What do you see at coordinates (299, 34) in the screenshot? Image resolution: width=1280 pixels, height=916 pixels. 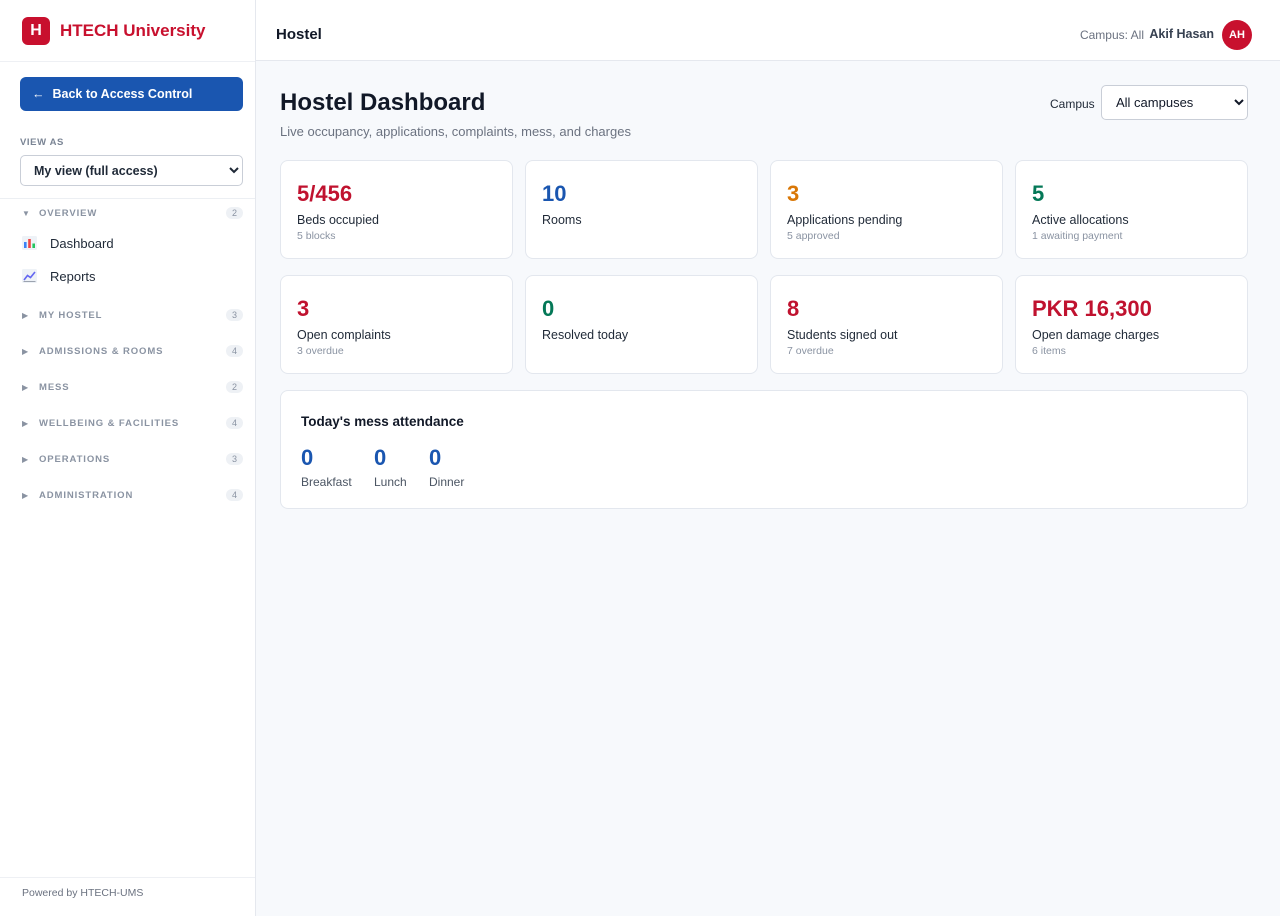 I see `top-title: Hostel` at bounding box center [299, 34].